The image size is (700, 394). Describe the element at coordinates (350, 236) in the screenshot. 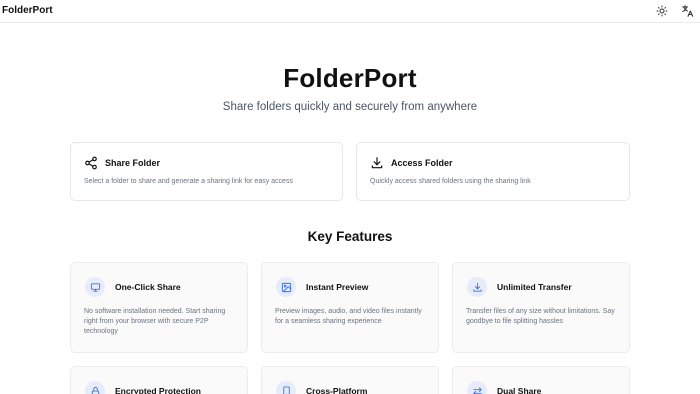

I see `key-features-heading: Key Features` at that location.